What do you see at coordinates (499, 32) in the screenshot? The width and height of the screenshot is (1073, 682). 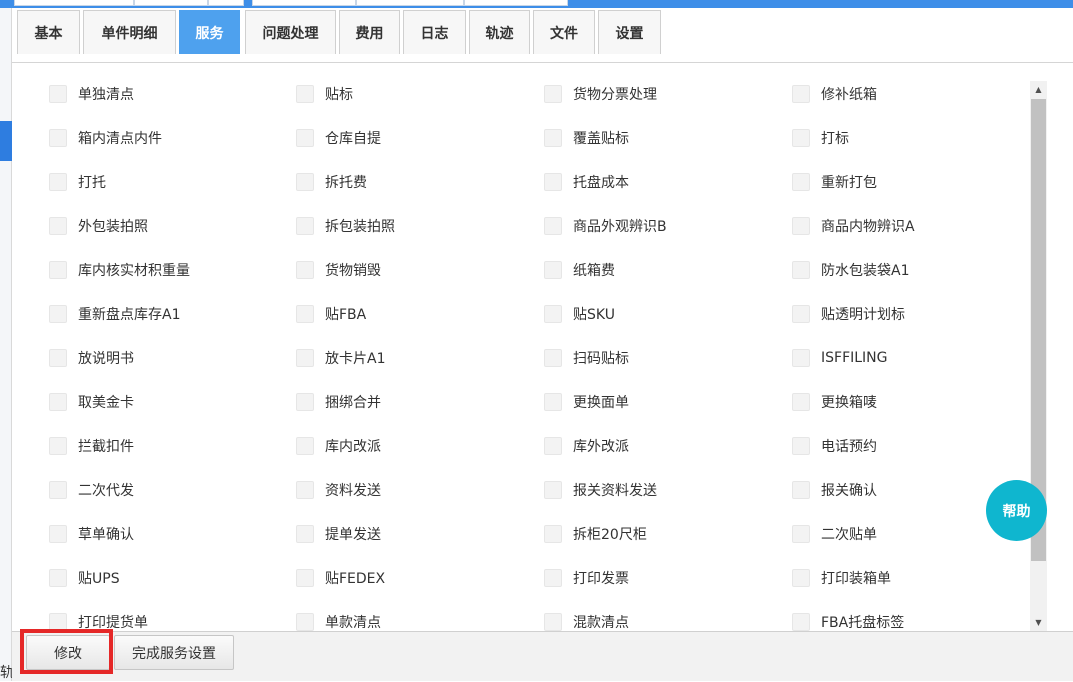 I see `tab-7: 轨迹` at bounding box center [499, 32].